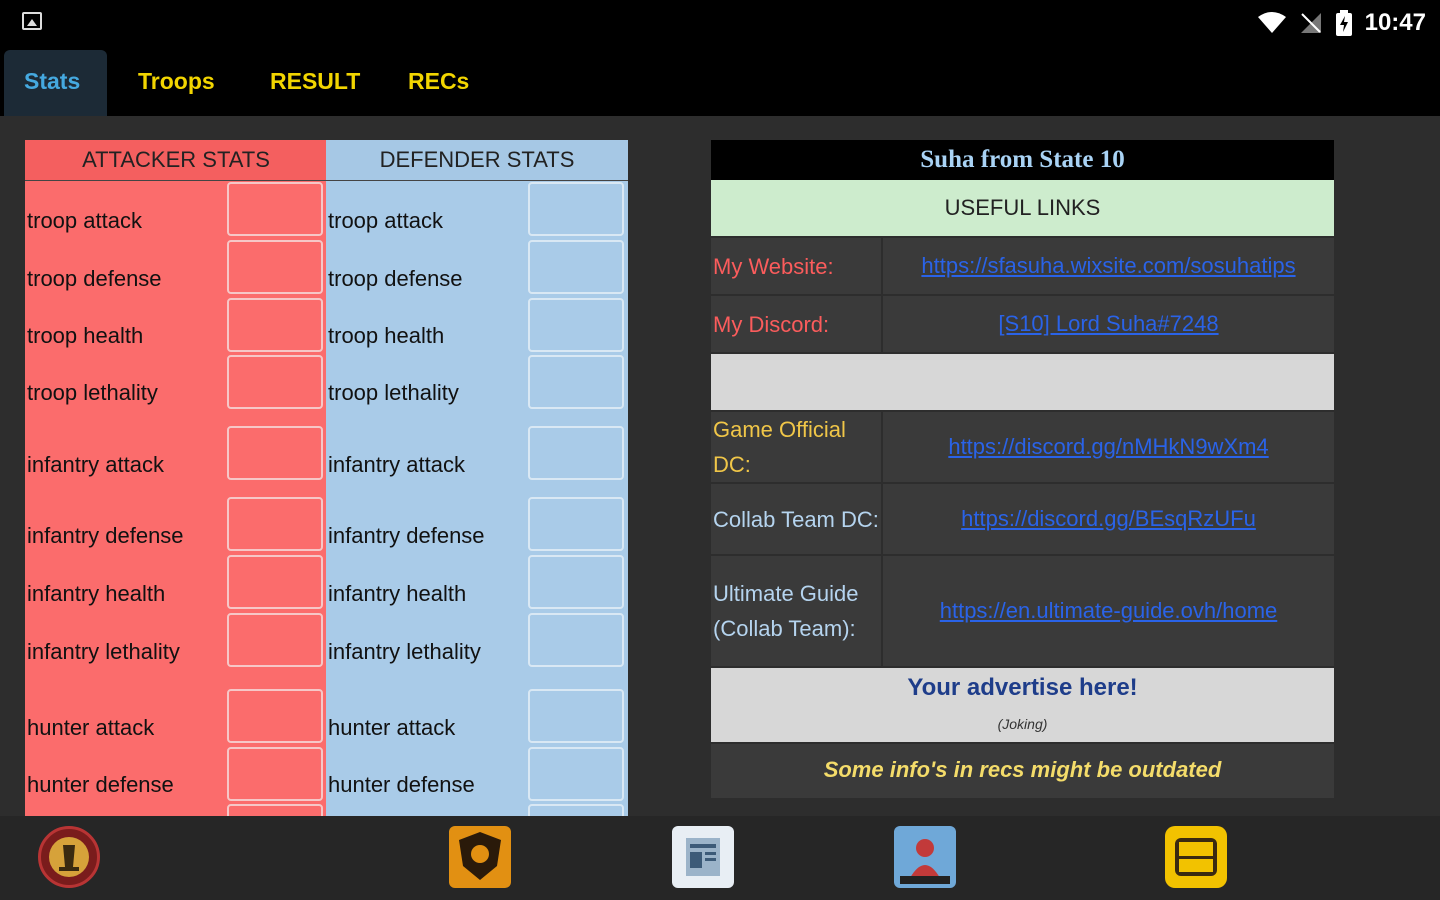 Image resolution: width=1440 pixels, height=900 pixels. What do you see at coordinates (797, 324) in the screenshot?
I see `discord-label: My Discord:` at bounding box center [797, 324].